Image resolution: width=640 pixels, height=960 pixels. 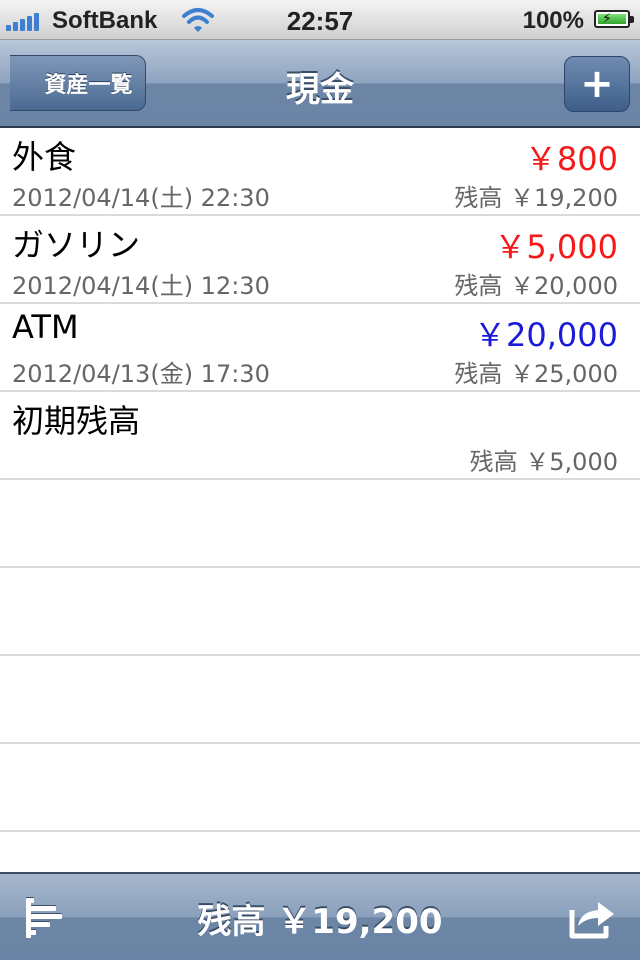 I want to click on list-item: 外食 ￥800 2012/04/14(土) 22:30 残高 ￥19,200, so click(x=320, y=172).